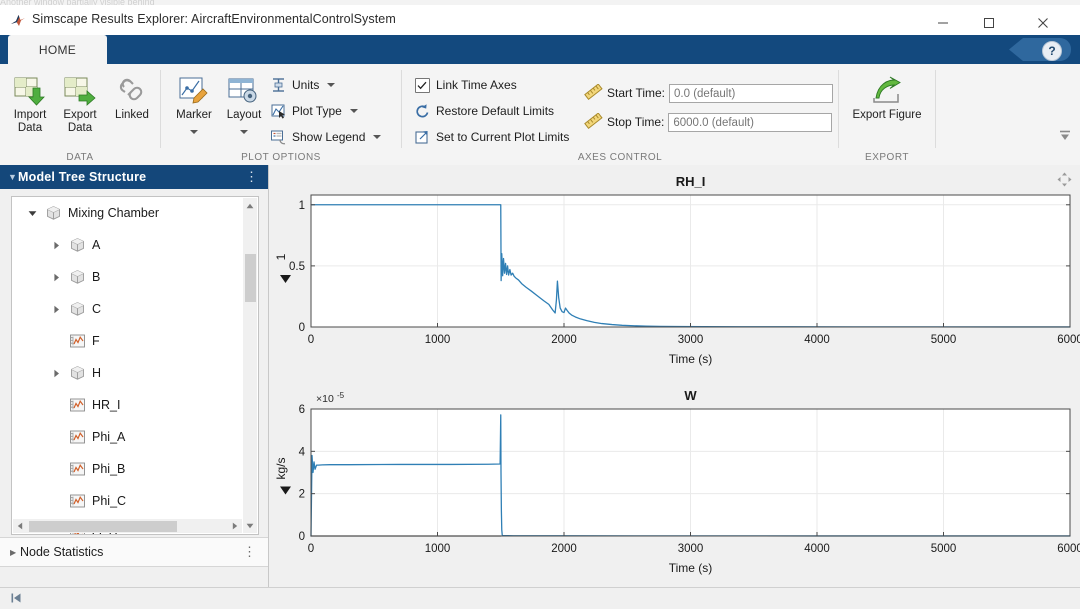 The width and height of the screenshot is (1080, 609). What do you see at coordinates (109, 437) in the screenshot?
I see `tree-item-label: Phi_A` at bounding box center [109, 437].